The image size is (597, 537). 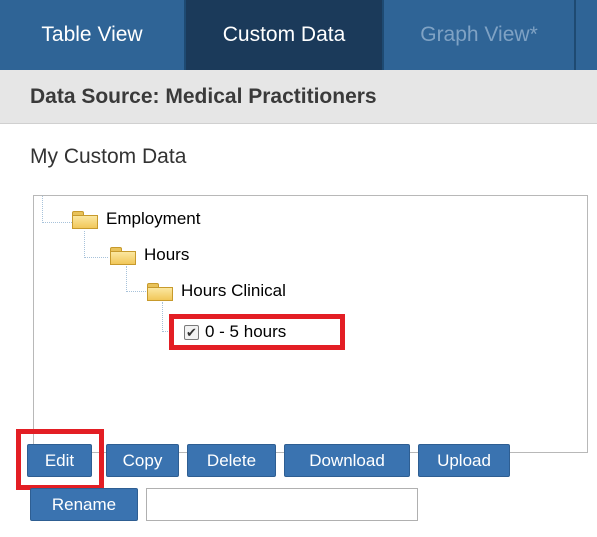 What do you see at coordinates (231, 460) in the screenshot?
I see `delete-button: Delete` at bounding box center [231, 460].